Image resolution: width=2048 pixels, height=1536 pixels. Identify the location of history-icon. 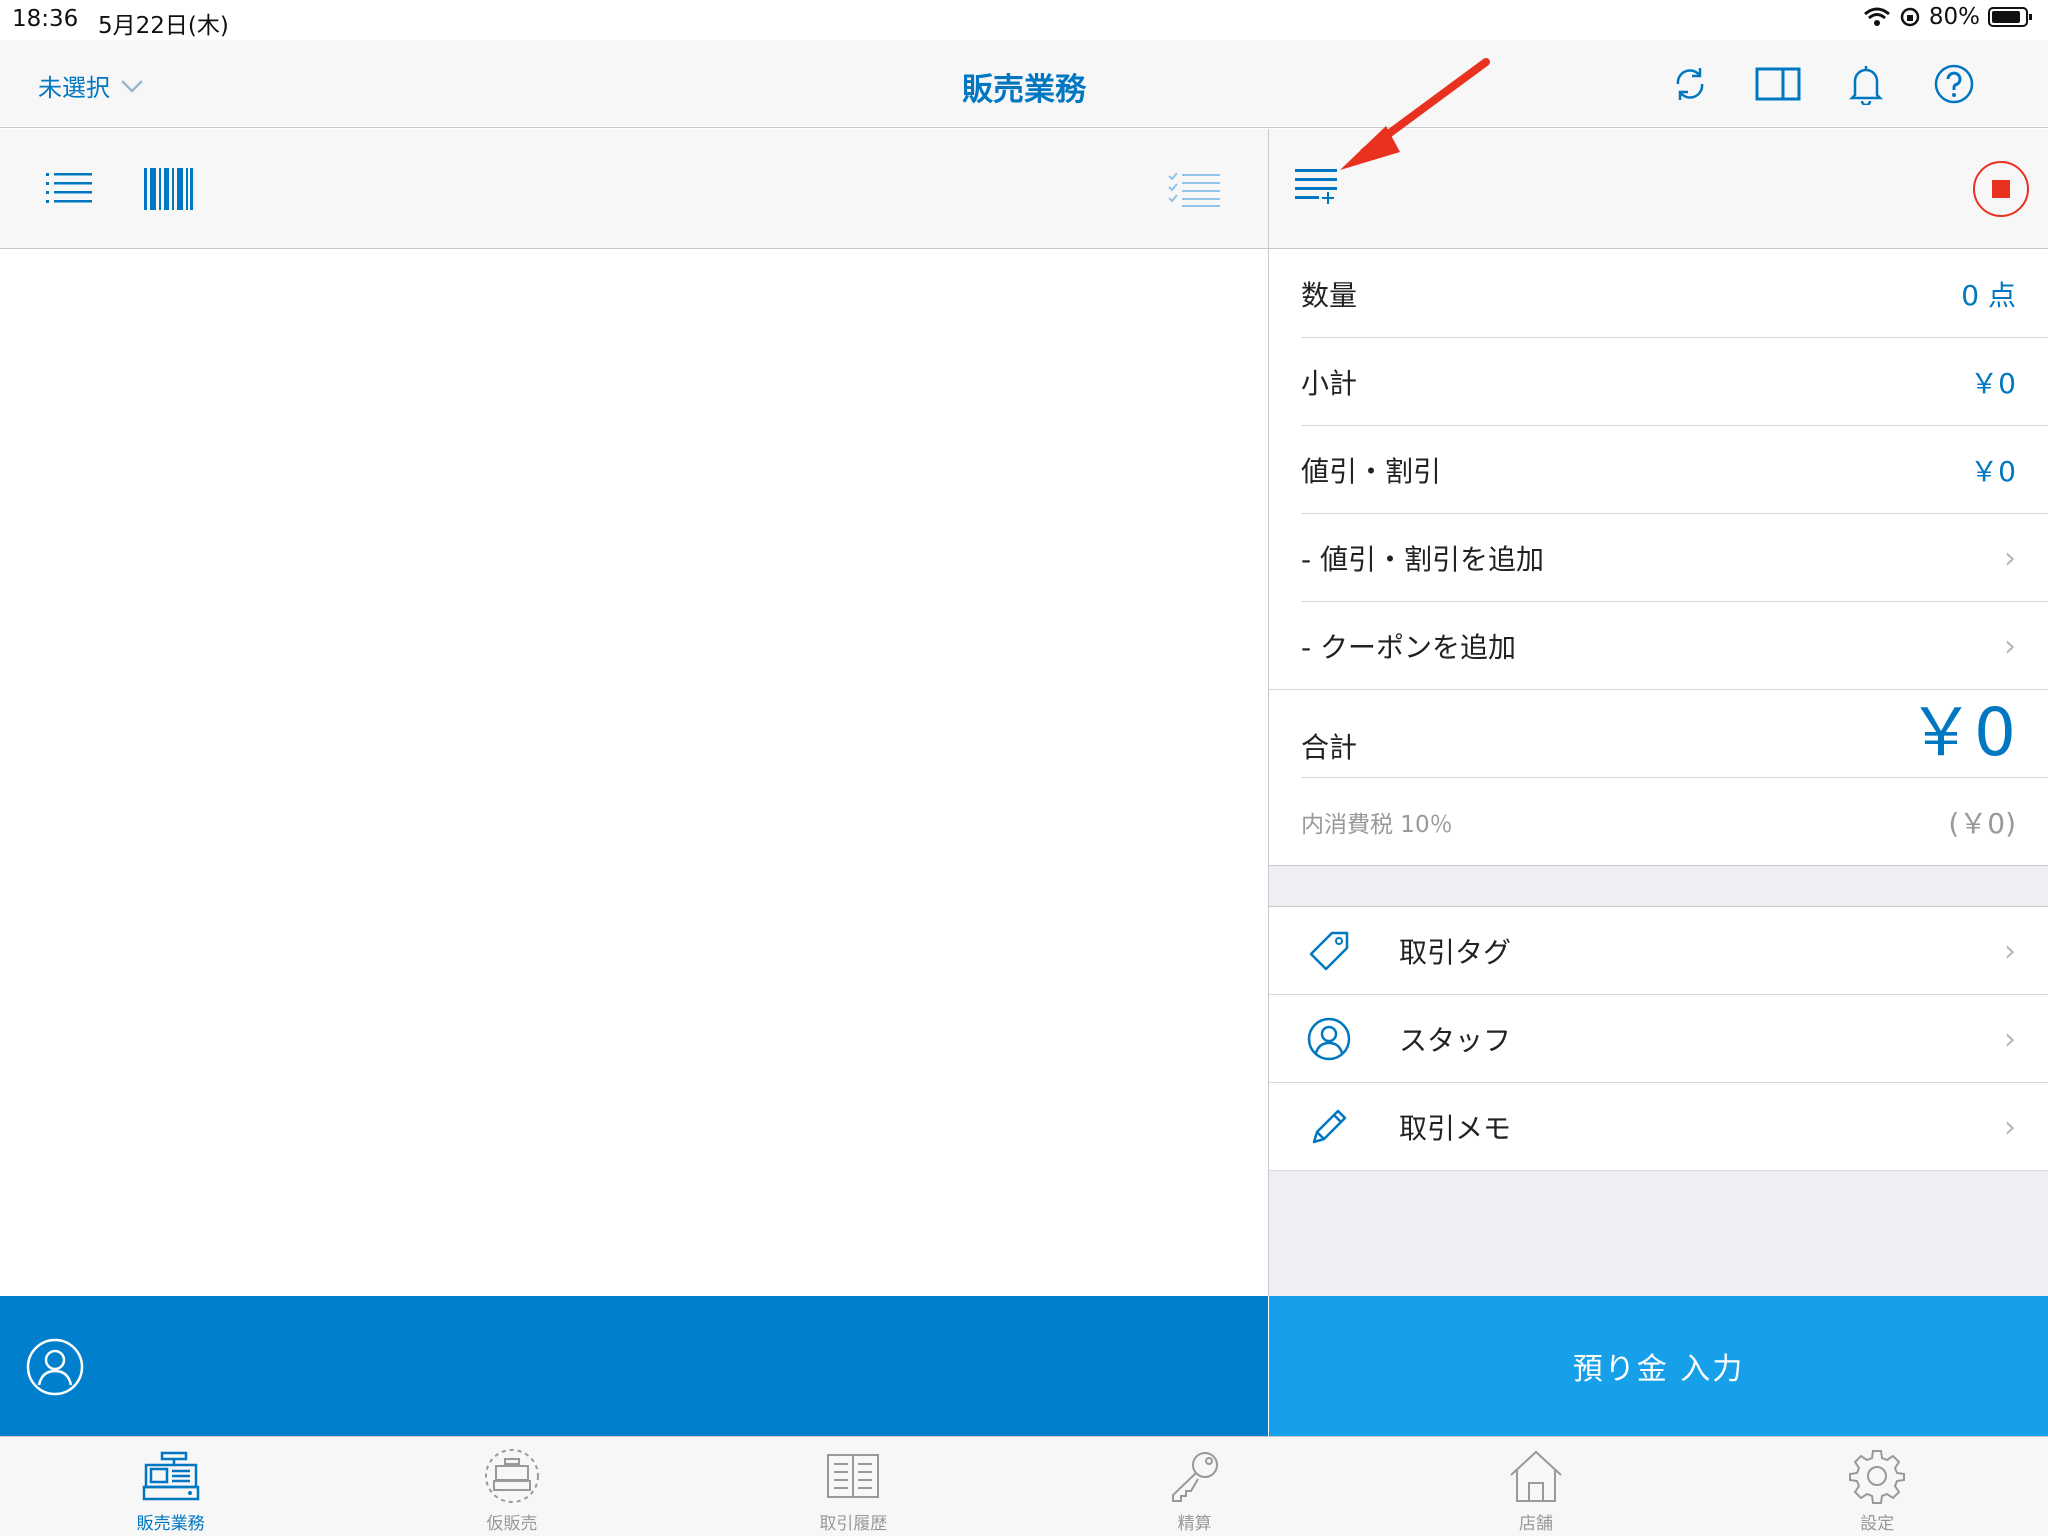
(853, 1476).